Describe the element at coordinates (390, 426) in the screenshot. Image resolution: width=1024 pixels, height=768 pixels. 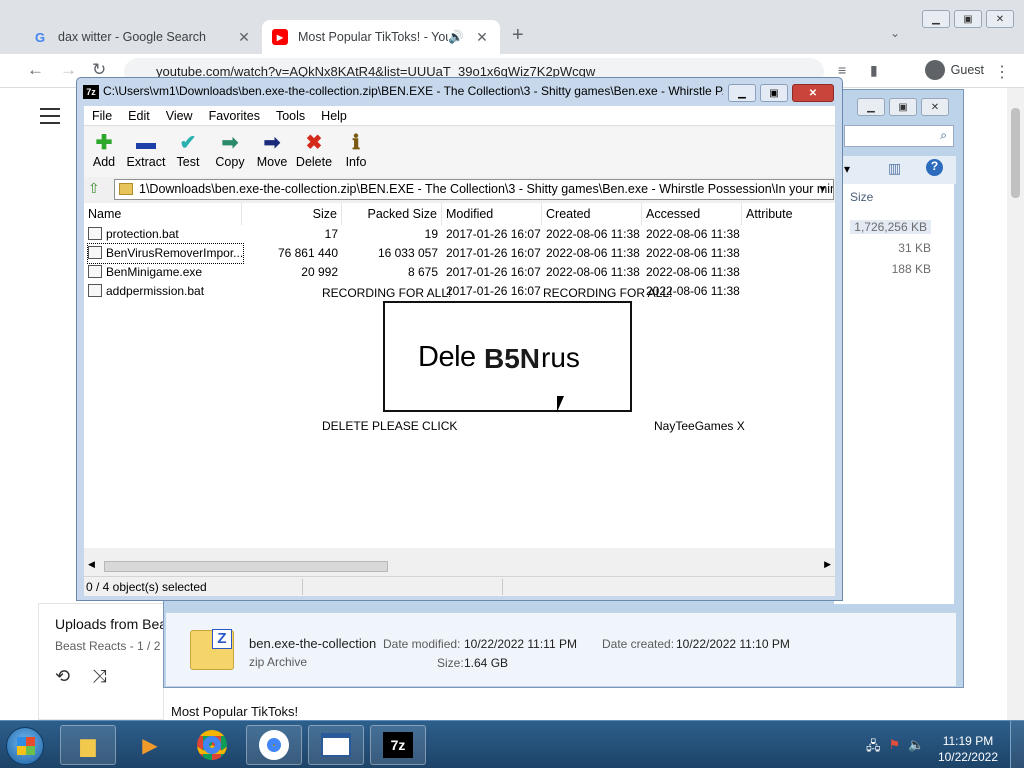
I see `overlay-text: DELETE PLEASE CLICK` at that location.